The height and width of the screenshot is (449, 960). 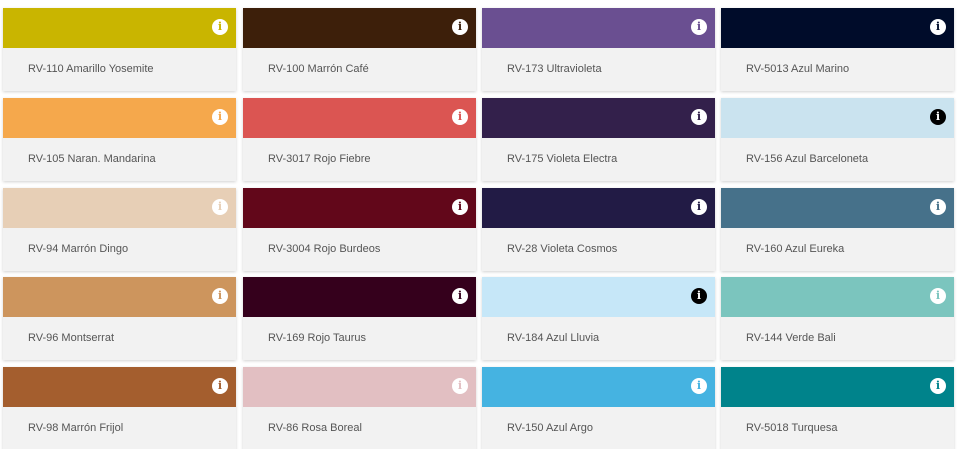 I want to click on color-swatch-card: i RV-184 Azul Lluvia, so click(x=598, y=318).